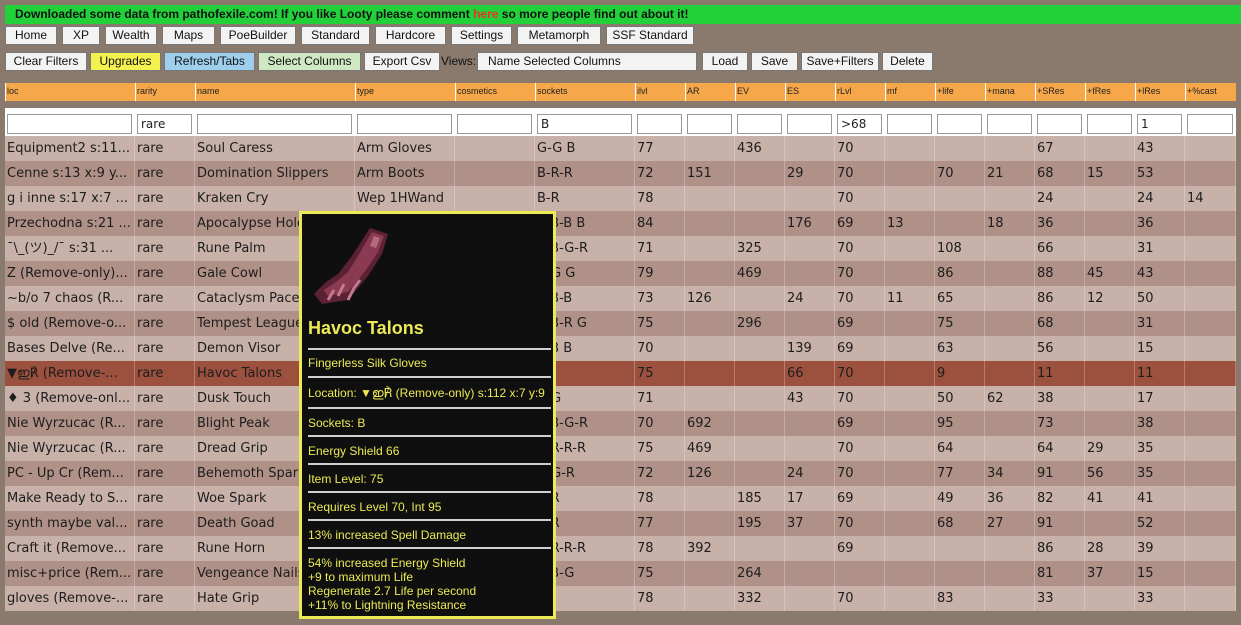 The height and width of the screenshot is (625, 1241). I want to click on filter-input-sockets, so click(584, 124).